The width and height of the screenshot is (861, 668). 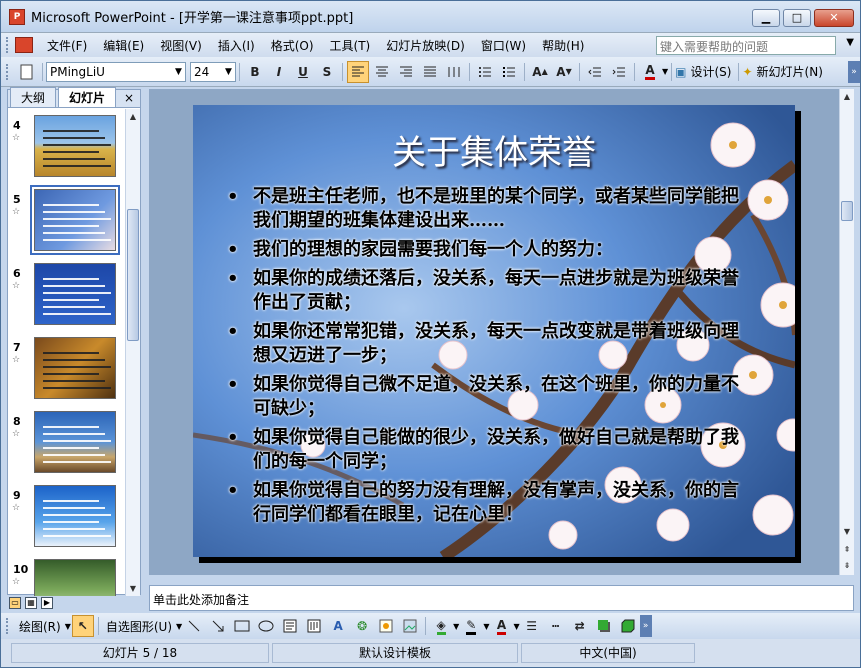 What do you see at coordinates (47, 603) in the screenshot?
I see `slideshow-view-icon: ▶` at bounding box center [47, 603].